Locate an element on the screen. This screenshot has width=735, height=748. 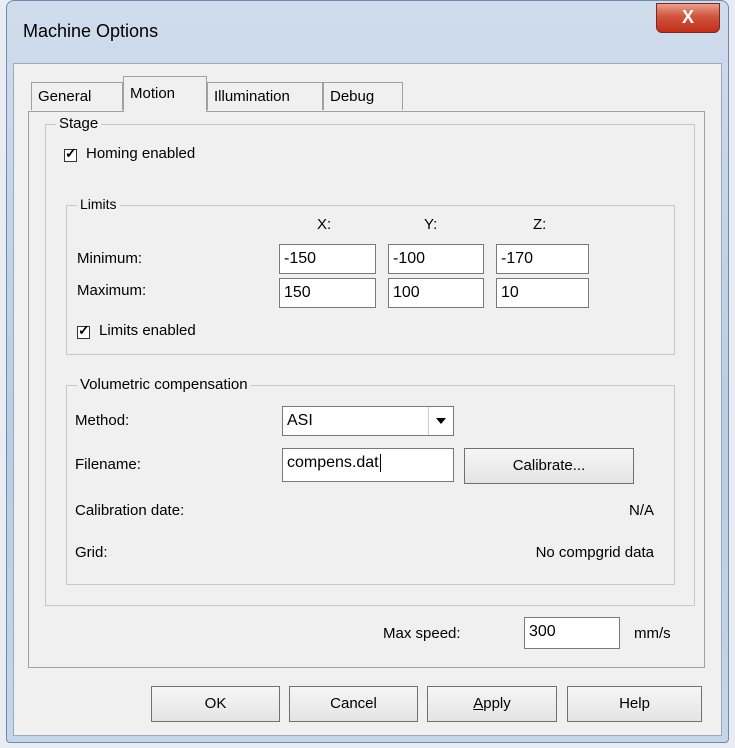
max-speed-unit: mm/s is located at coordinates (652, 633).